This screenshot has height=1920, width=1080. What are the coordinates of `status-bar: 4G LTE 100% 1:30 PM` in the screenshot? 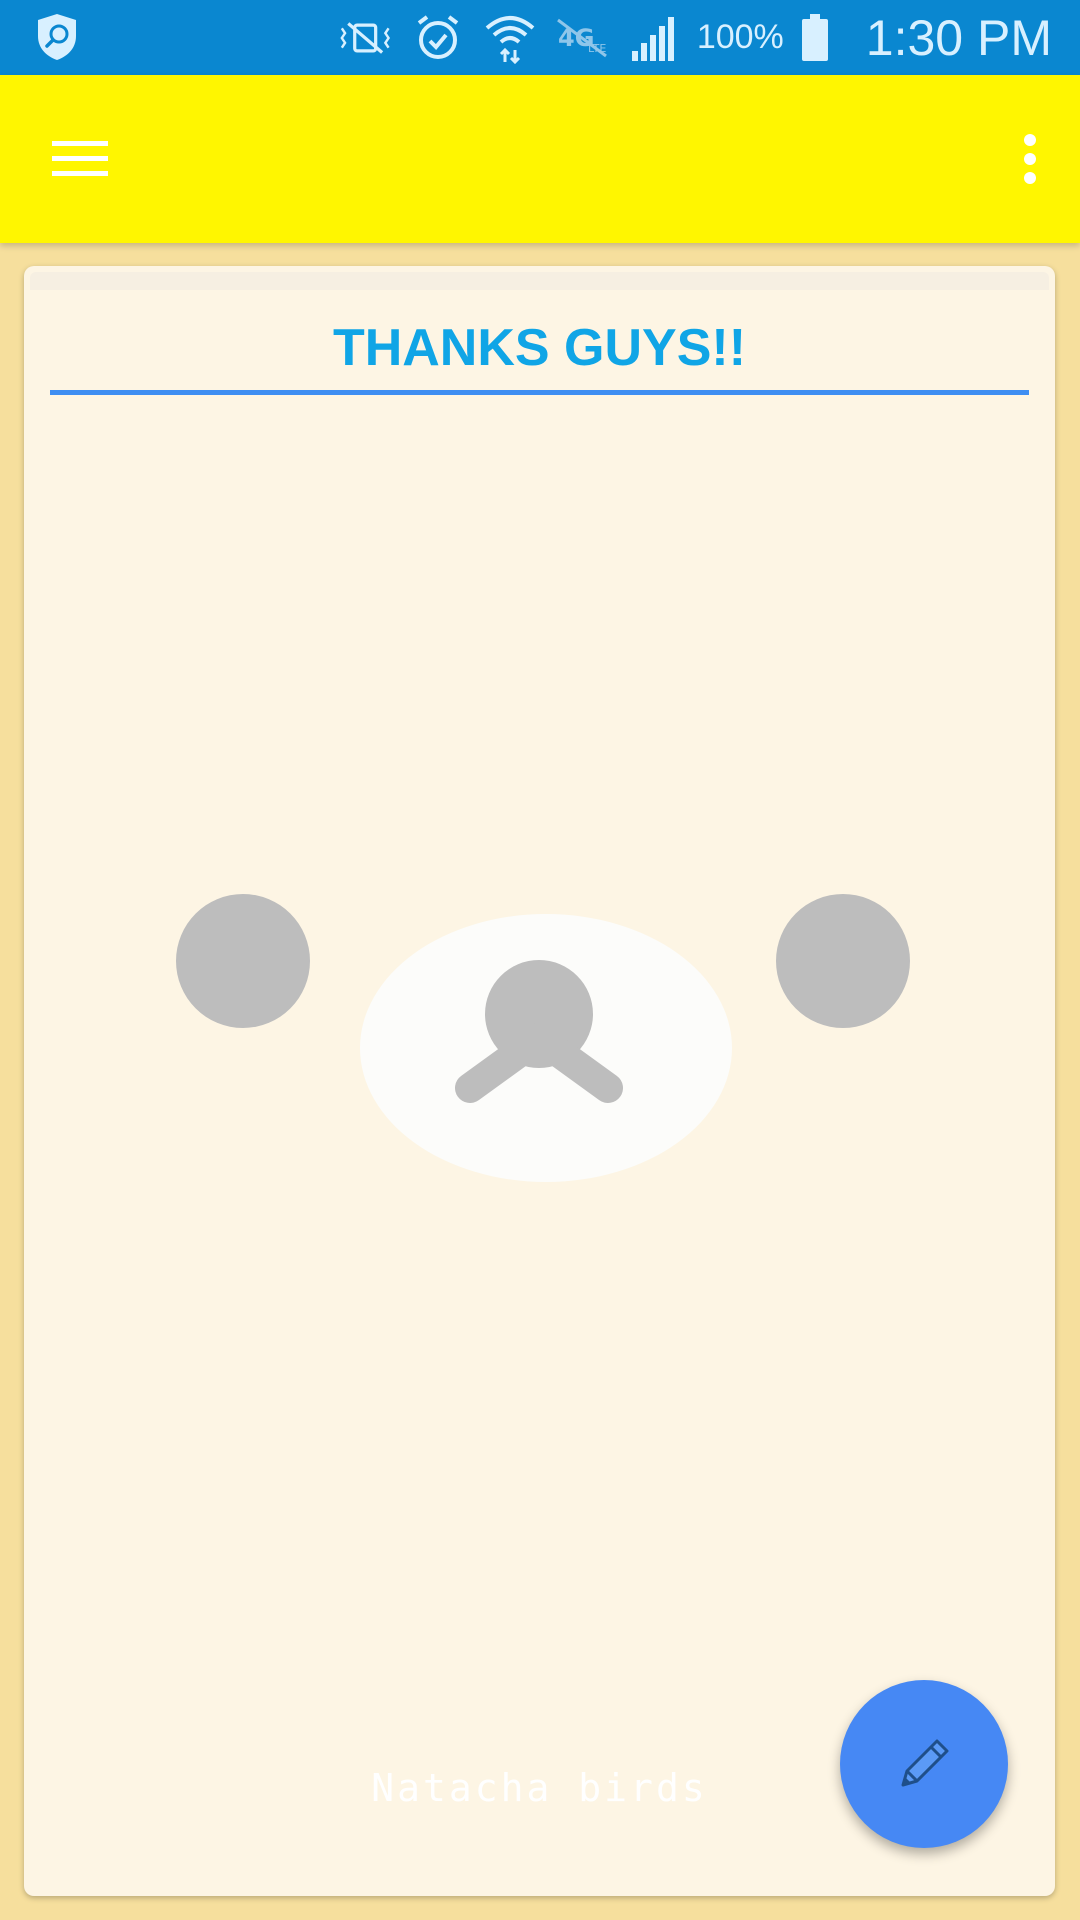 It's located at (540, 37).